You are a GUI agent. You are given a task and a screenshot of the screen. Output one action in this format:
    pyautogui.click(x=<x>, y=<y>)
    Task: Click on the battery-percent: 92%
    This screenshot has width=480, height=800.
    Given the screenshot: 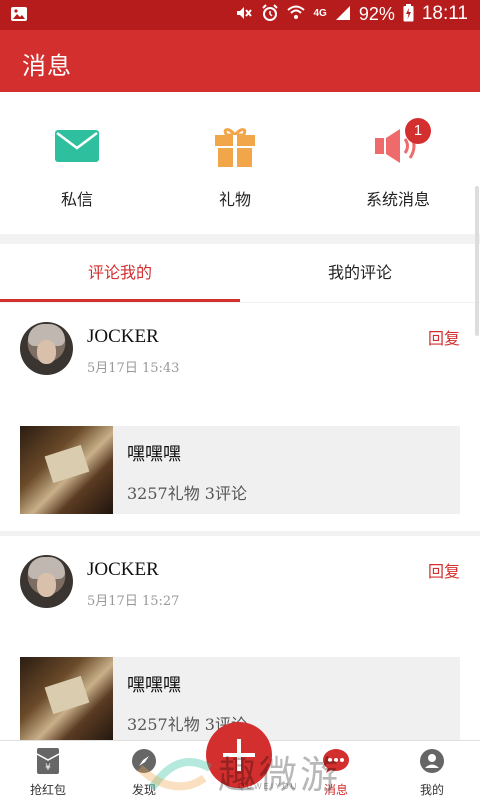 What is the action you would take?
    pyautogui.click(x=376, y=13)
    